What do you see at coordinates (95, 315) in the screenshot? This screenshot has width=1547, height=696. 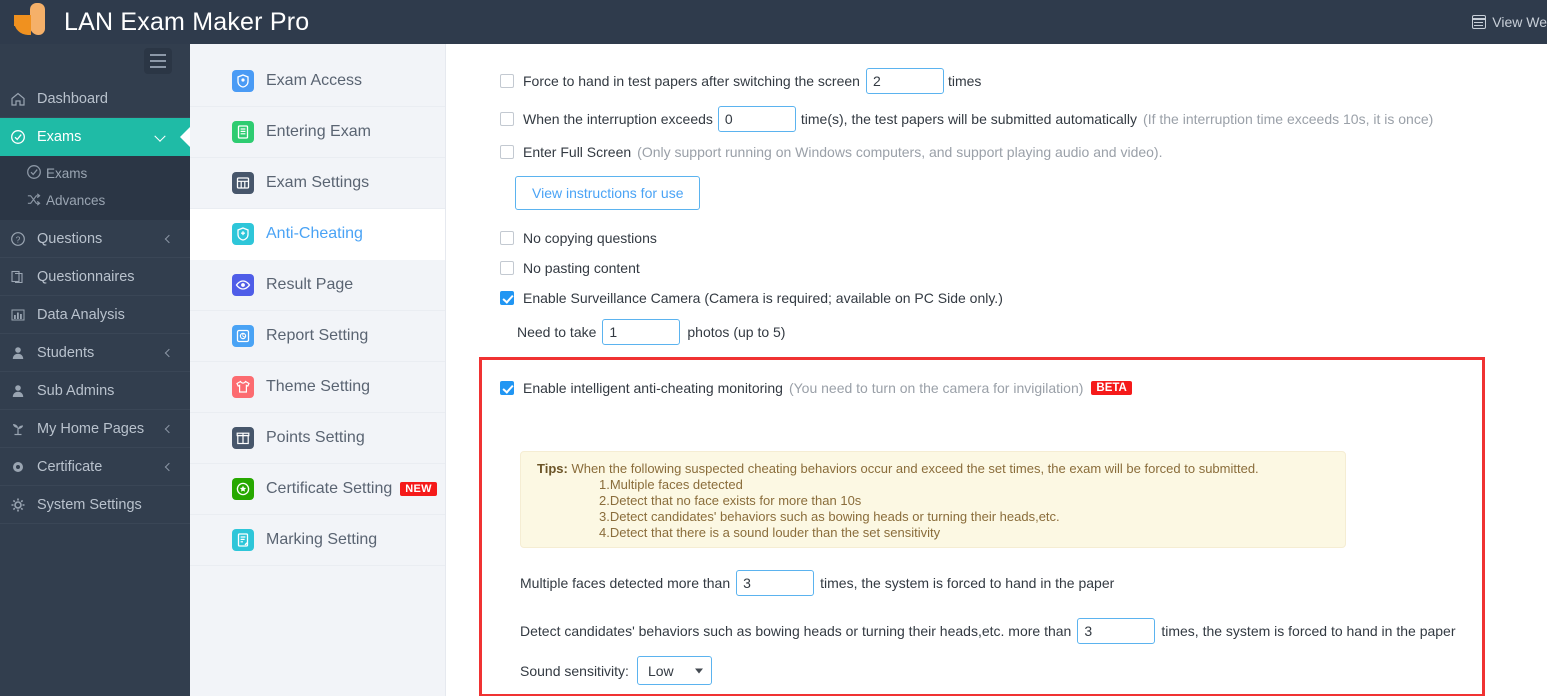 I see `sidebar-item-data-analysis: Data Analysis` at bounding box center [95, 315].